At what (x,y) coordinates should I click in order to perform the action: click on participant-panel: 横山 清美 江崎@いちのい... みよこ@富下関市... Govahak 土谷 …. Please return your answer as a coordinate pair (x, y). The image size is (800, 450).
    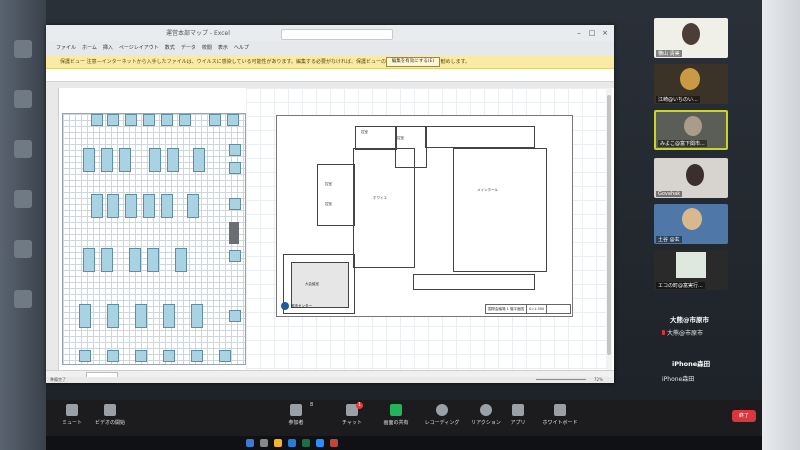
    Looking at the image, I should click on (700, 213).